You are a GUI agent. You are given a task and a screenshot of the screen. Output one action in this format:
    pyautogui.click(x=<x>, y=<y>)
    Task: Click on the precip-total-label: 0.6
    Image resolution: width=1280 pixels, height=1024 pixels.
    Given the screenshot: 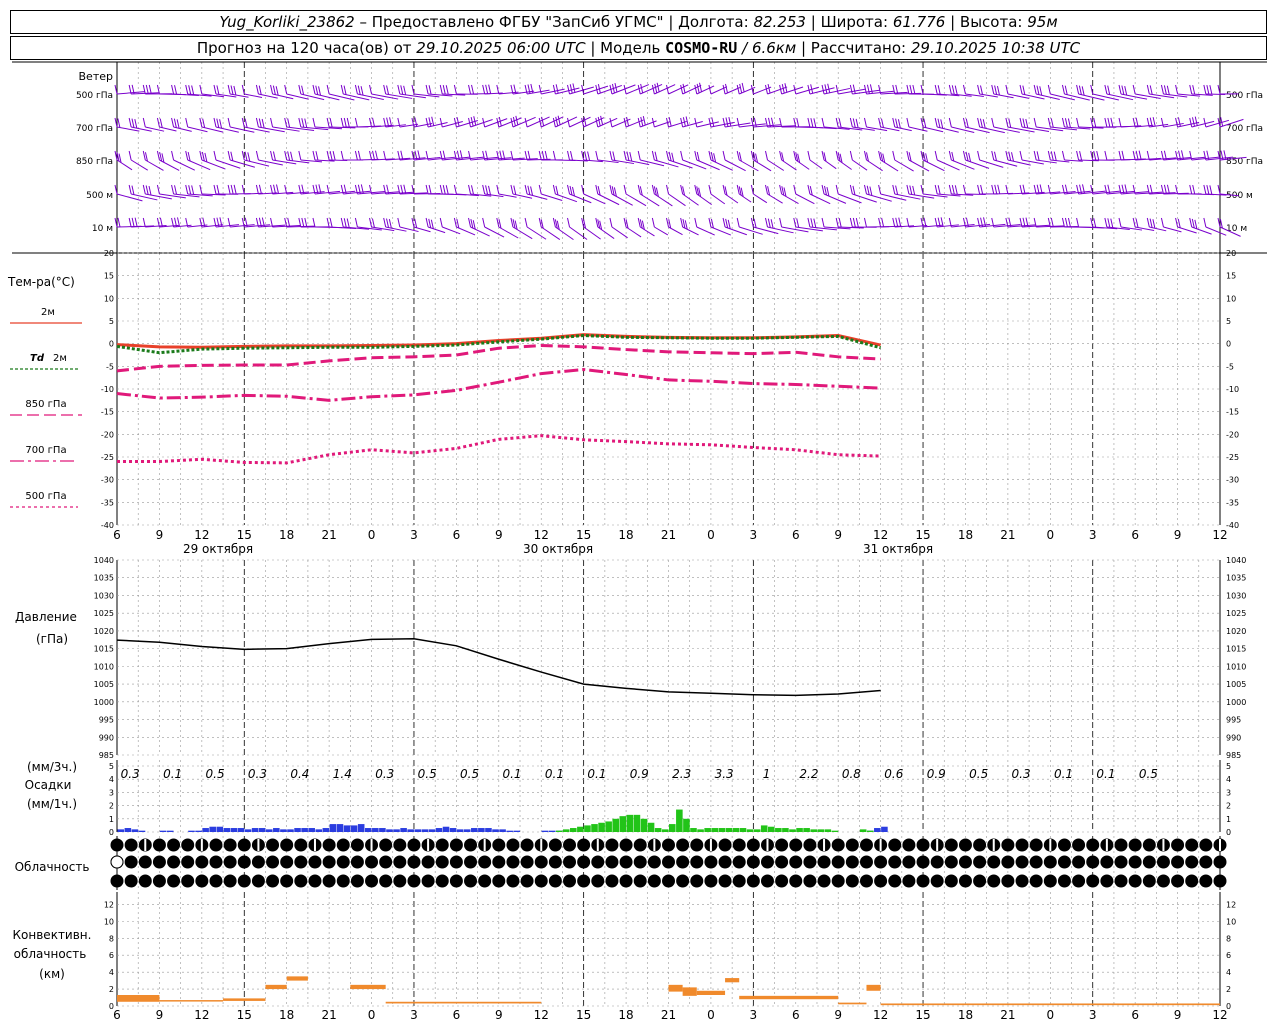 What is the action you would take?
    pyautogui.click(x=893, y=774)
    